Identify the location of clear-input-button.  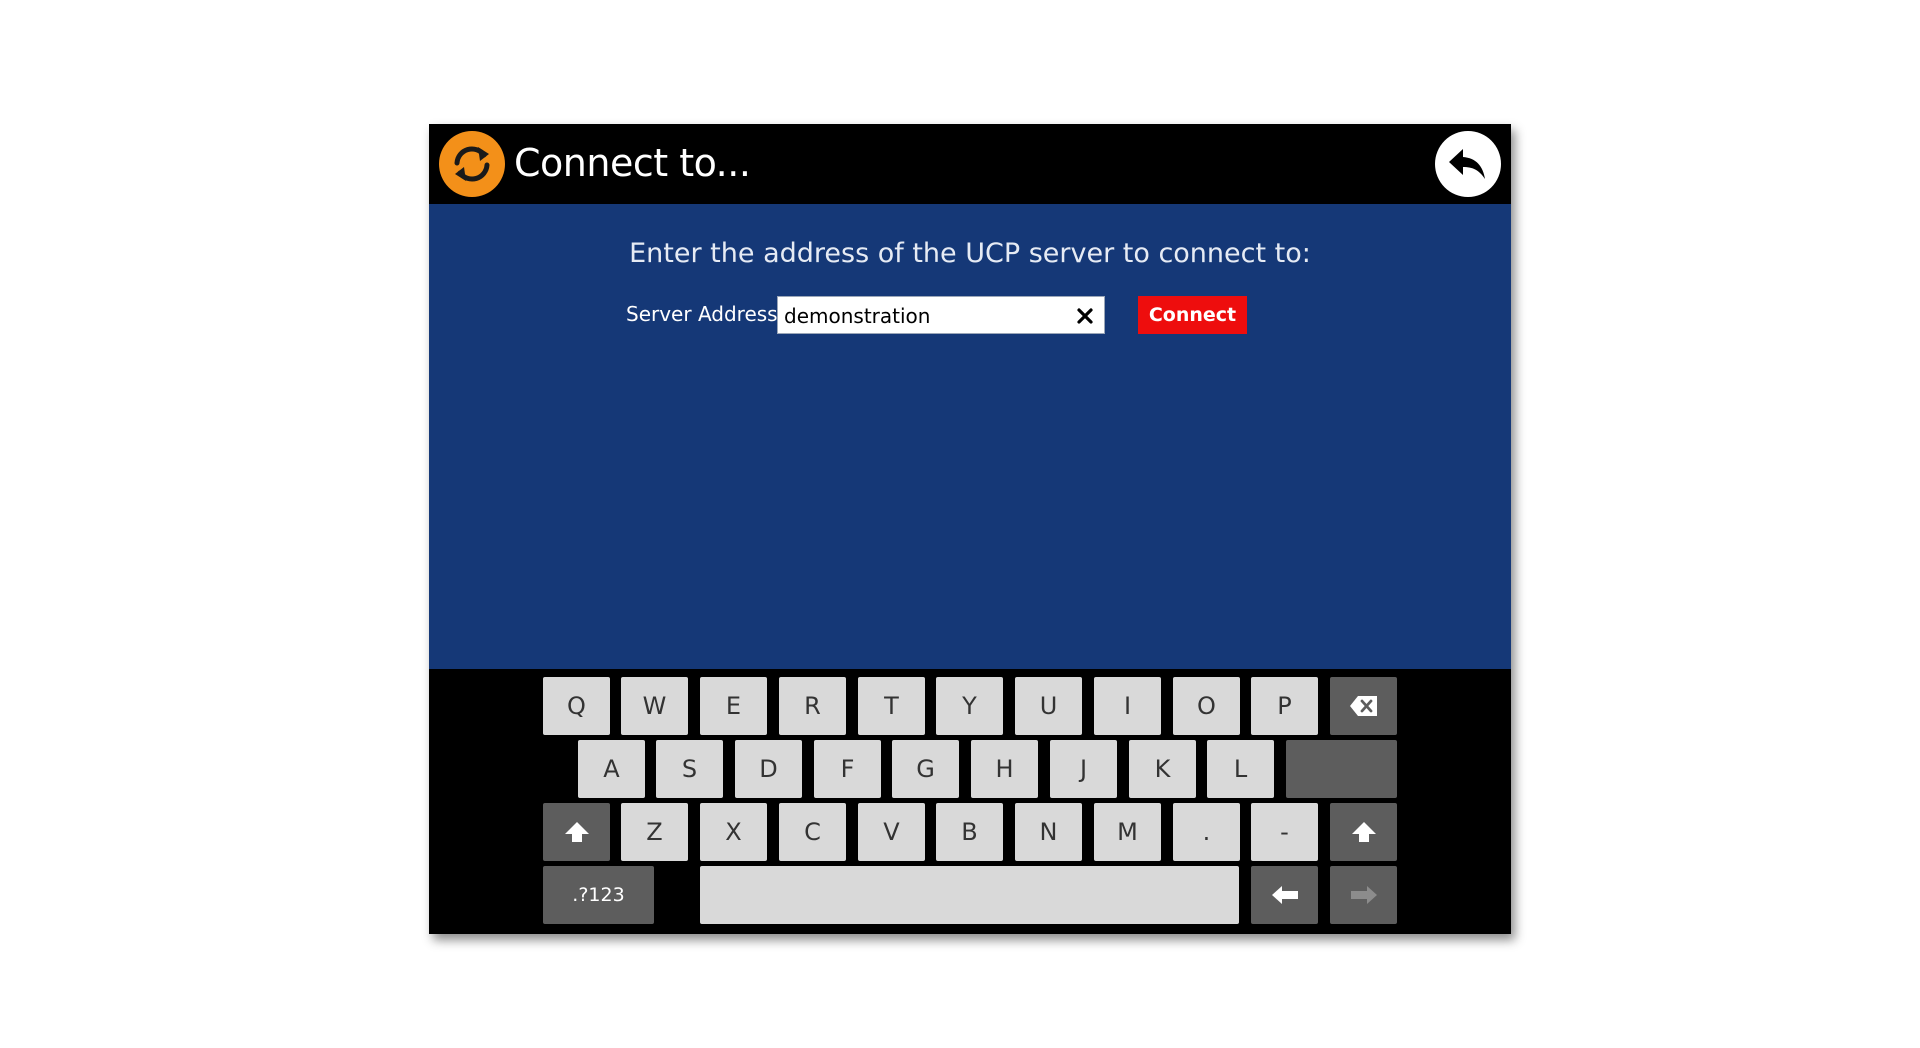
(1085, 316).